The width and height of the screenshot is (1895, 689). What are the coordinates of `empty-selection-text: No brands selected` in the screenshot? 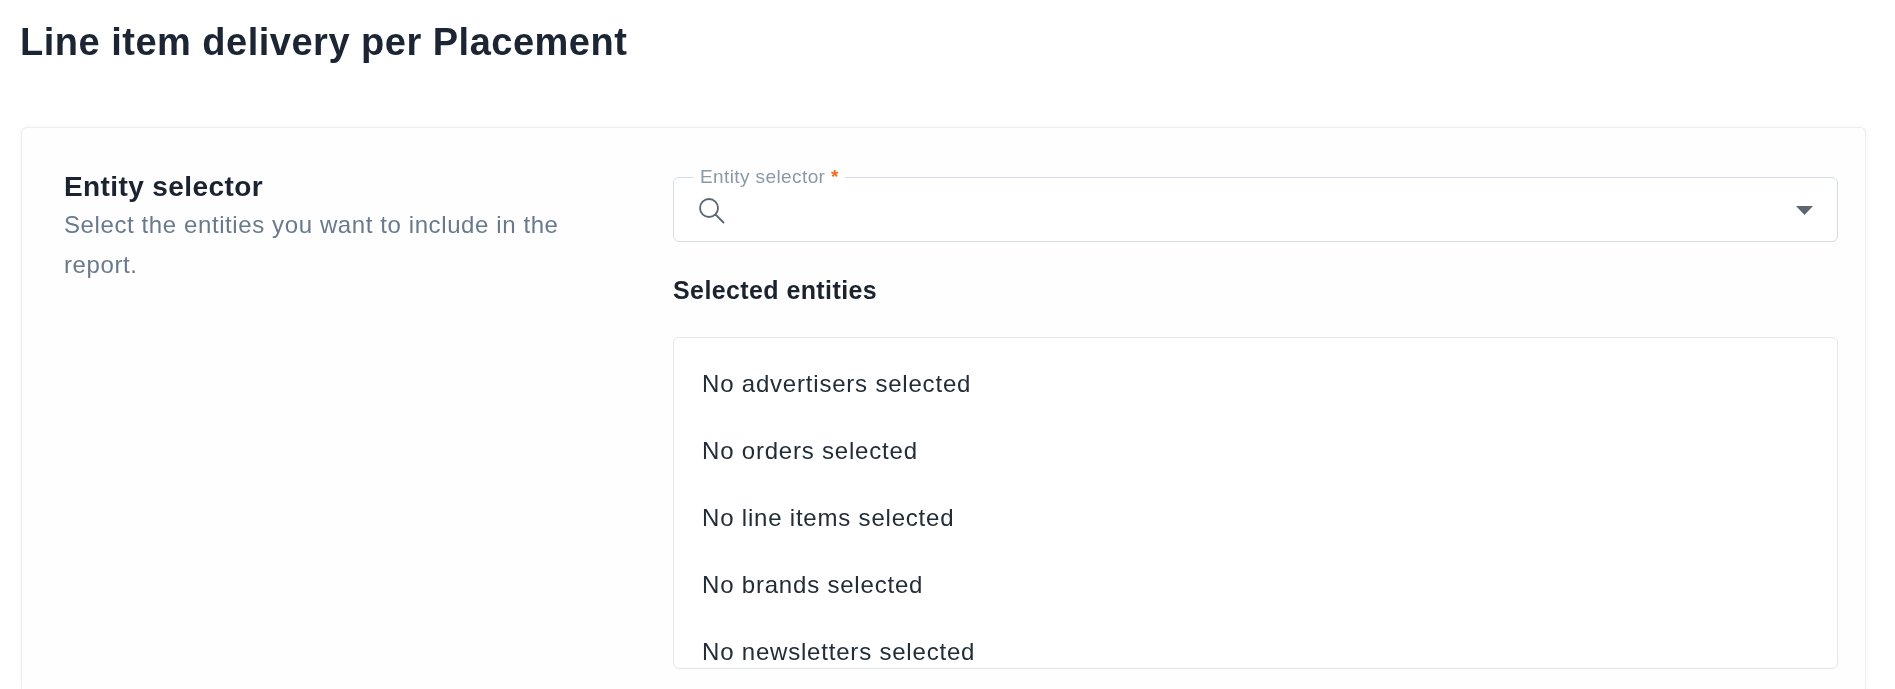 It's located at (813, 585).